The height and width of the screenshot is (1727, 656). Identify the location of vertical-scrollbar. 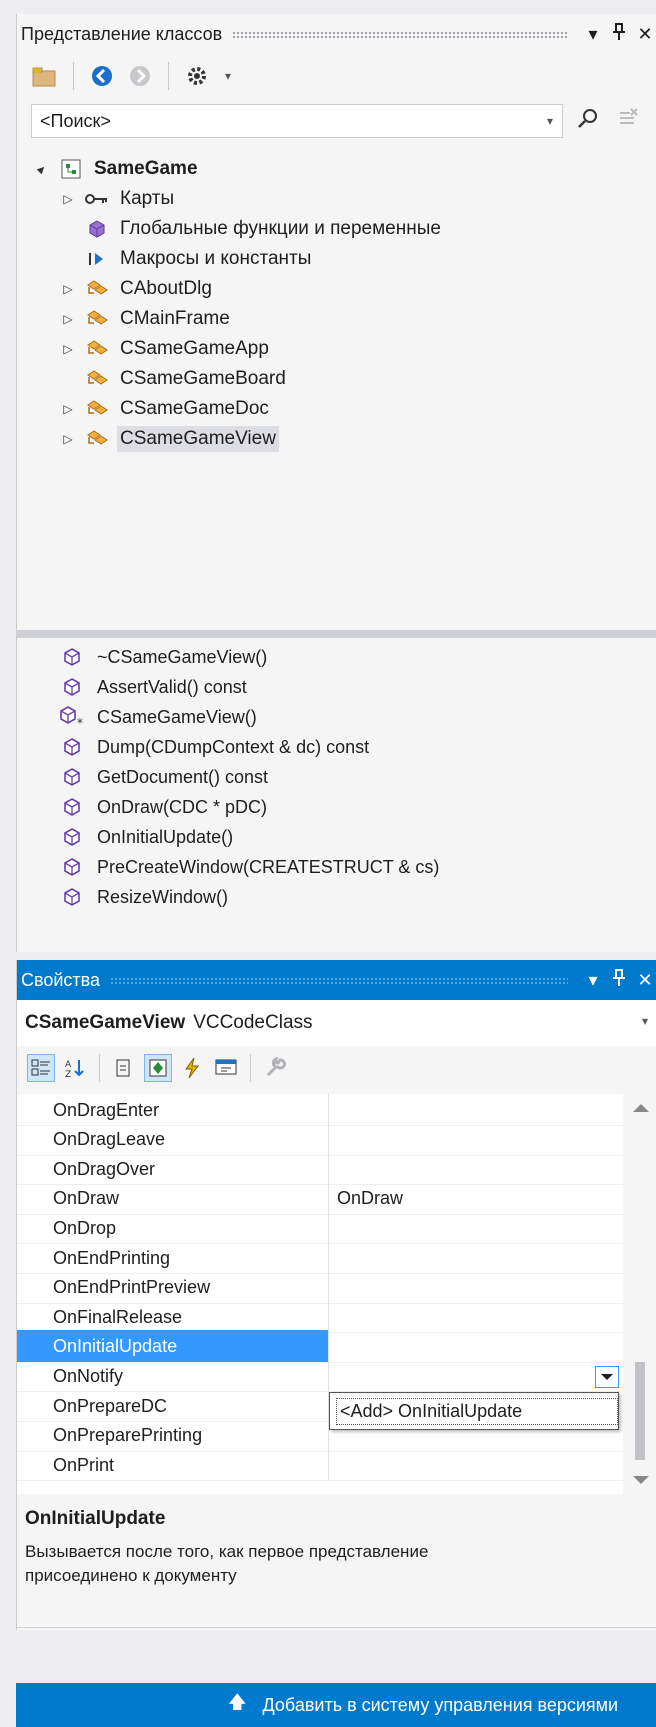
(639, 1294).